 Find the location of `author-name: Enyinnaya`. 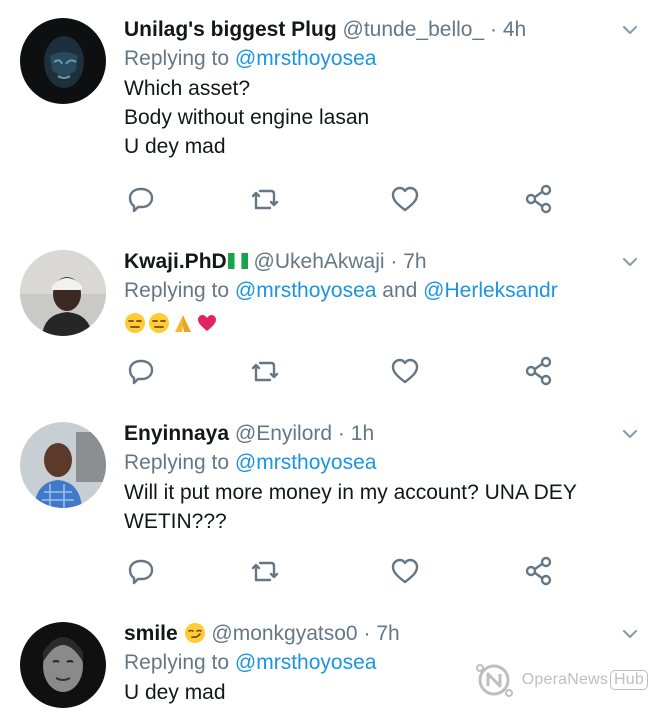

author-name: Enyinnaya is located at coordinates (176, 433).